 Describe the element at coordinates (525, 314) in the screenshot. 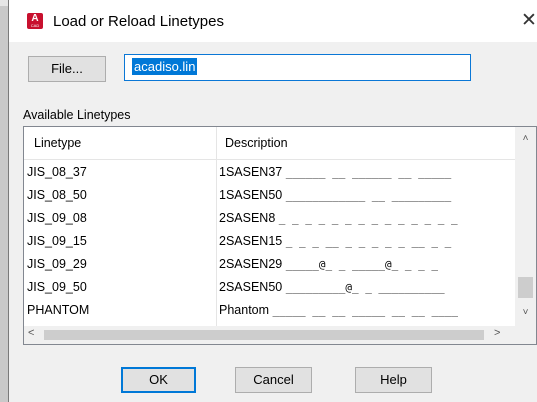

I see `scroll-down-icon: ˅` at that location.